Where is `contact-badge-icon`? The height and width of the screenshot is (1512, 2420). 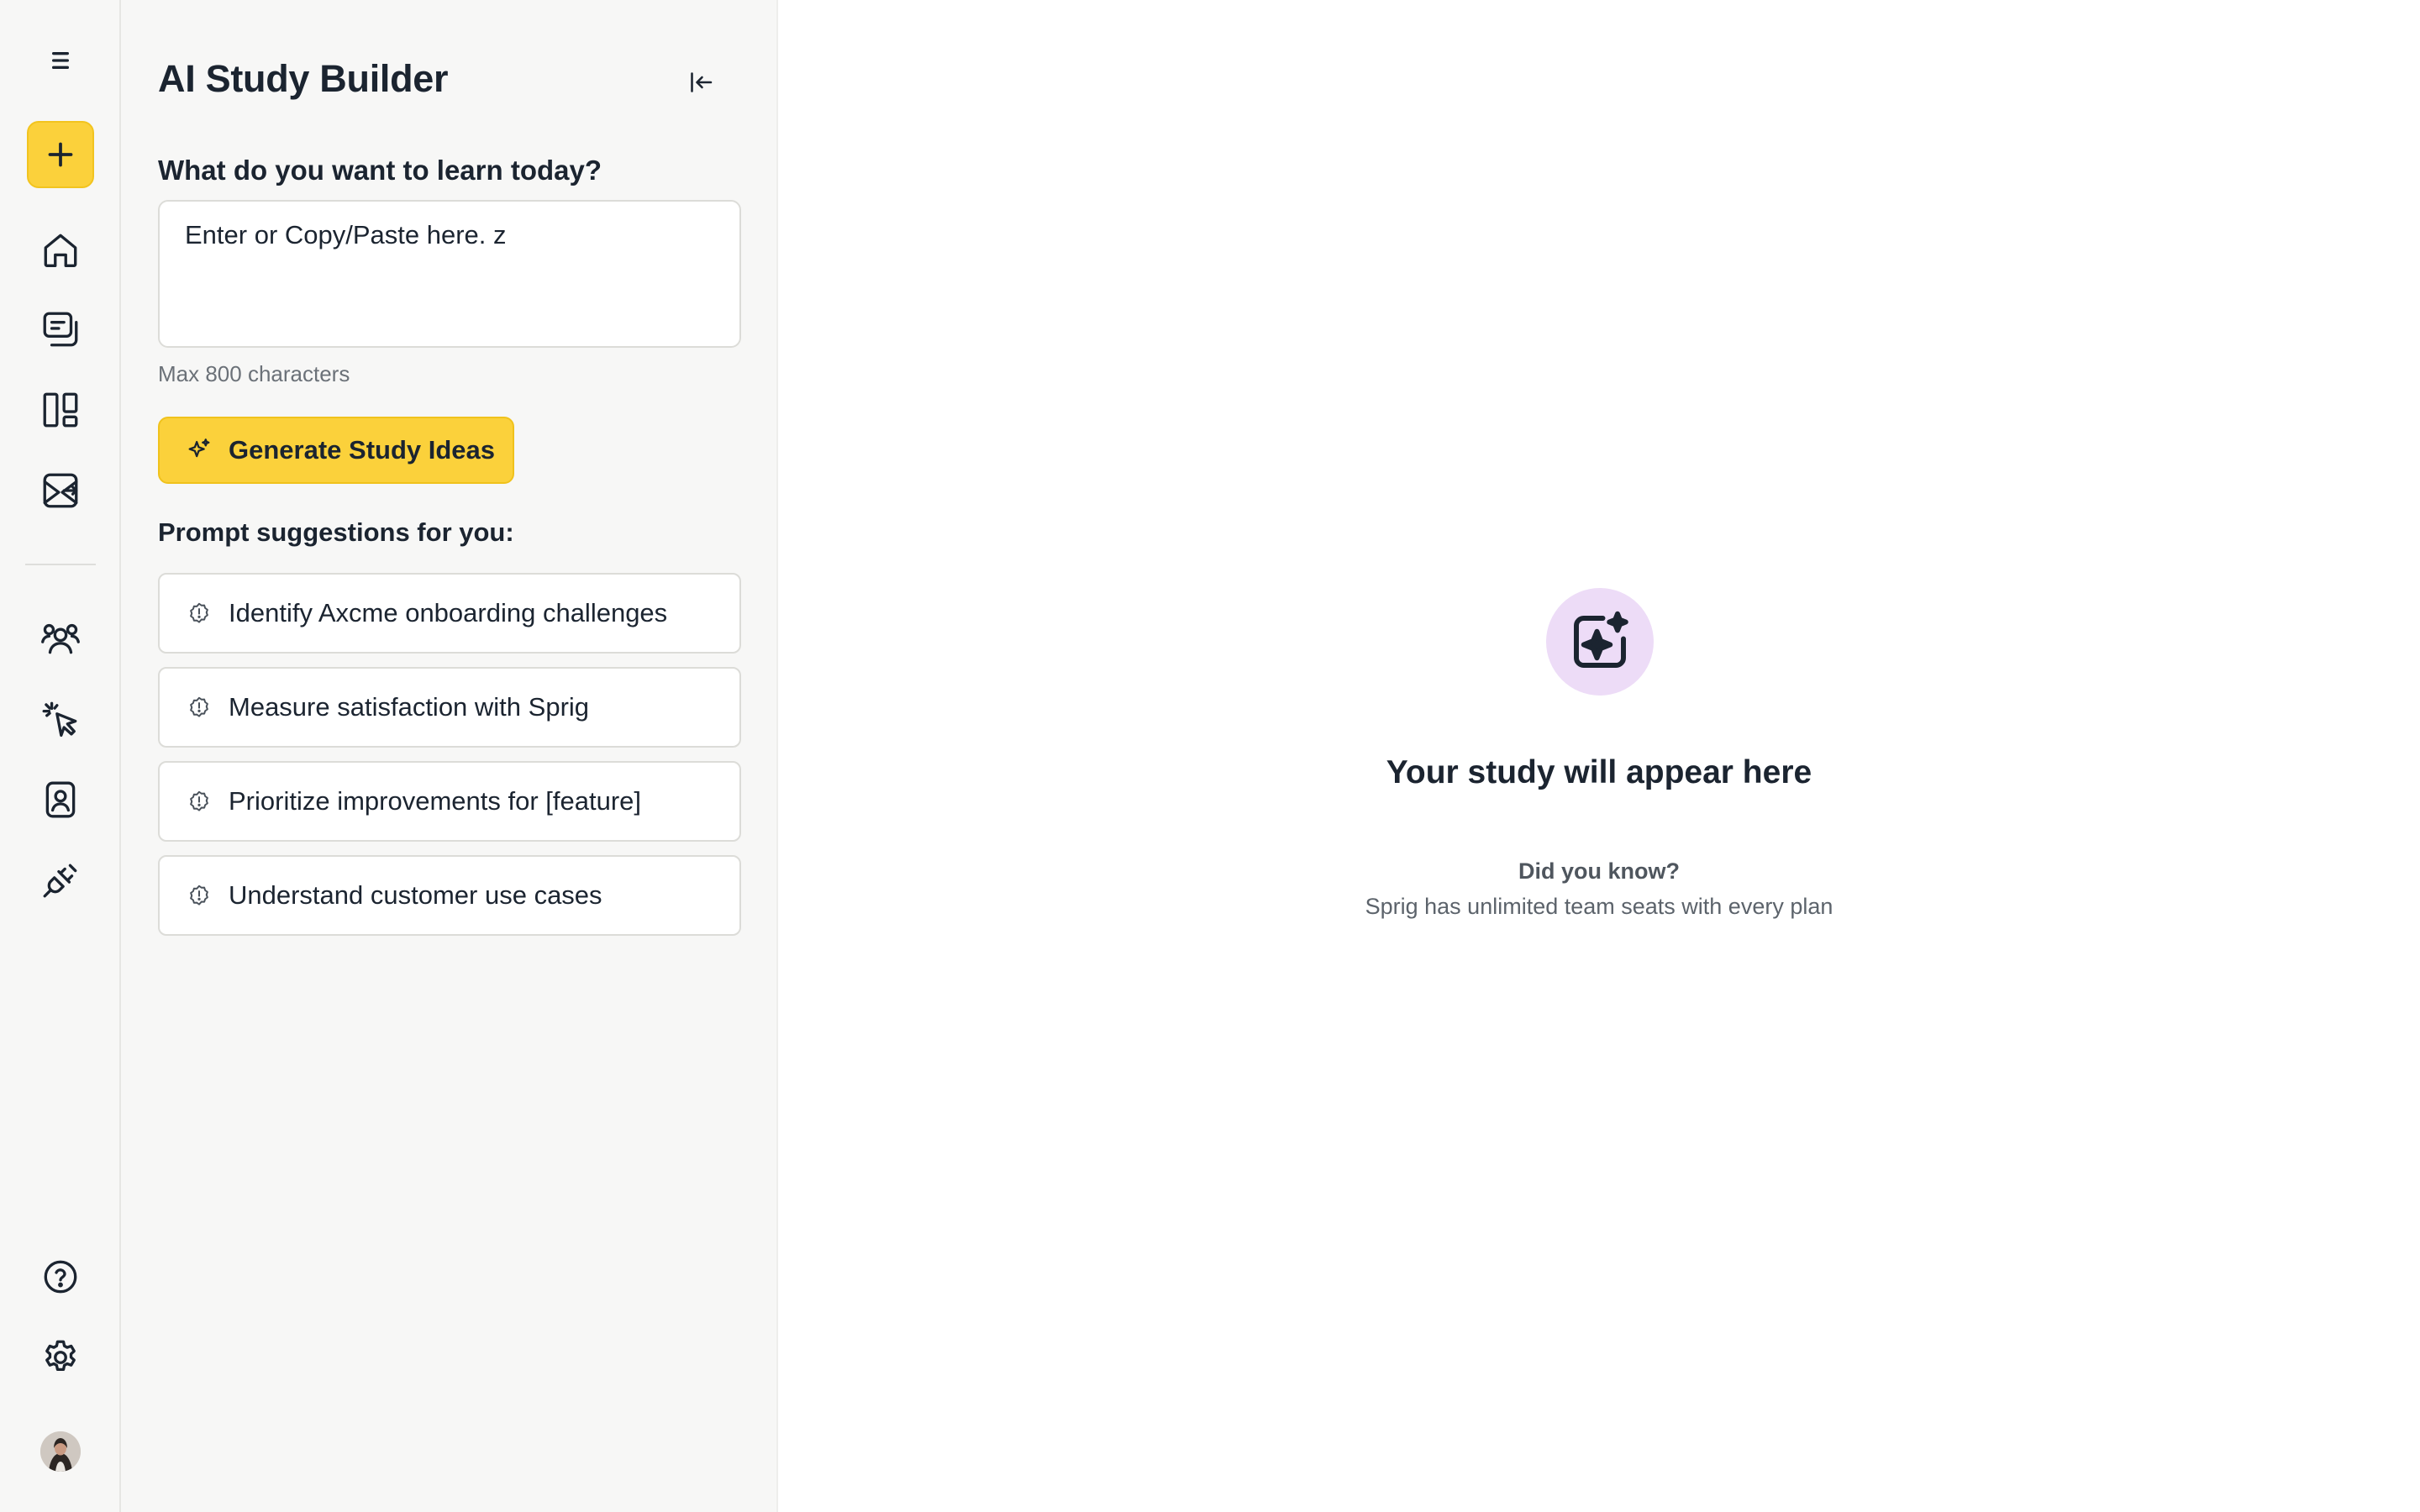 contact-badge-icon is located at coordinates (60, 799).